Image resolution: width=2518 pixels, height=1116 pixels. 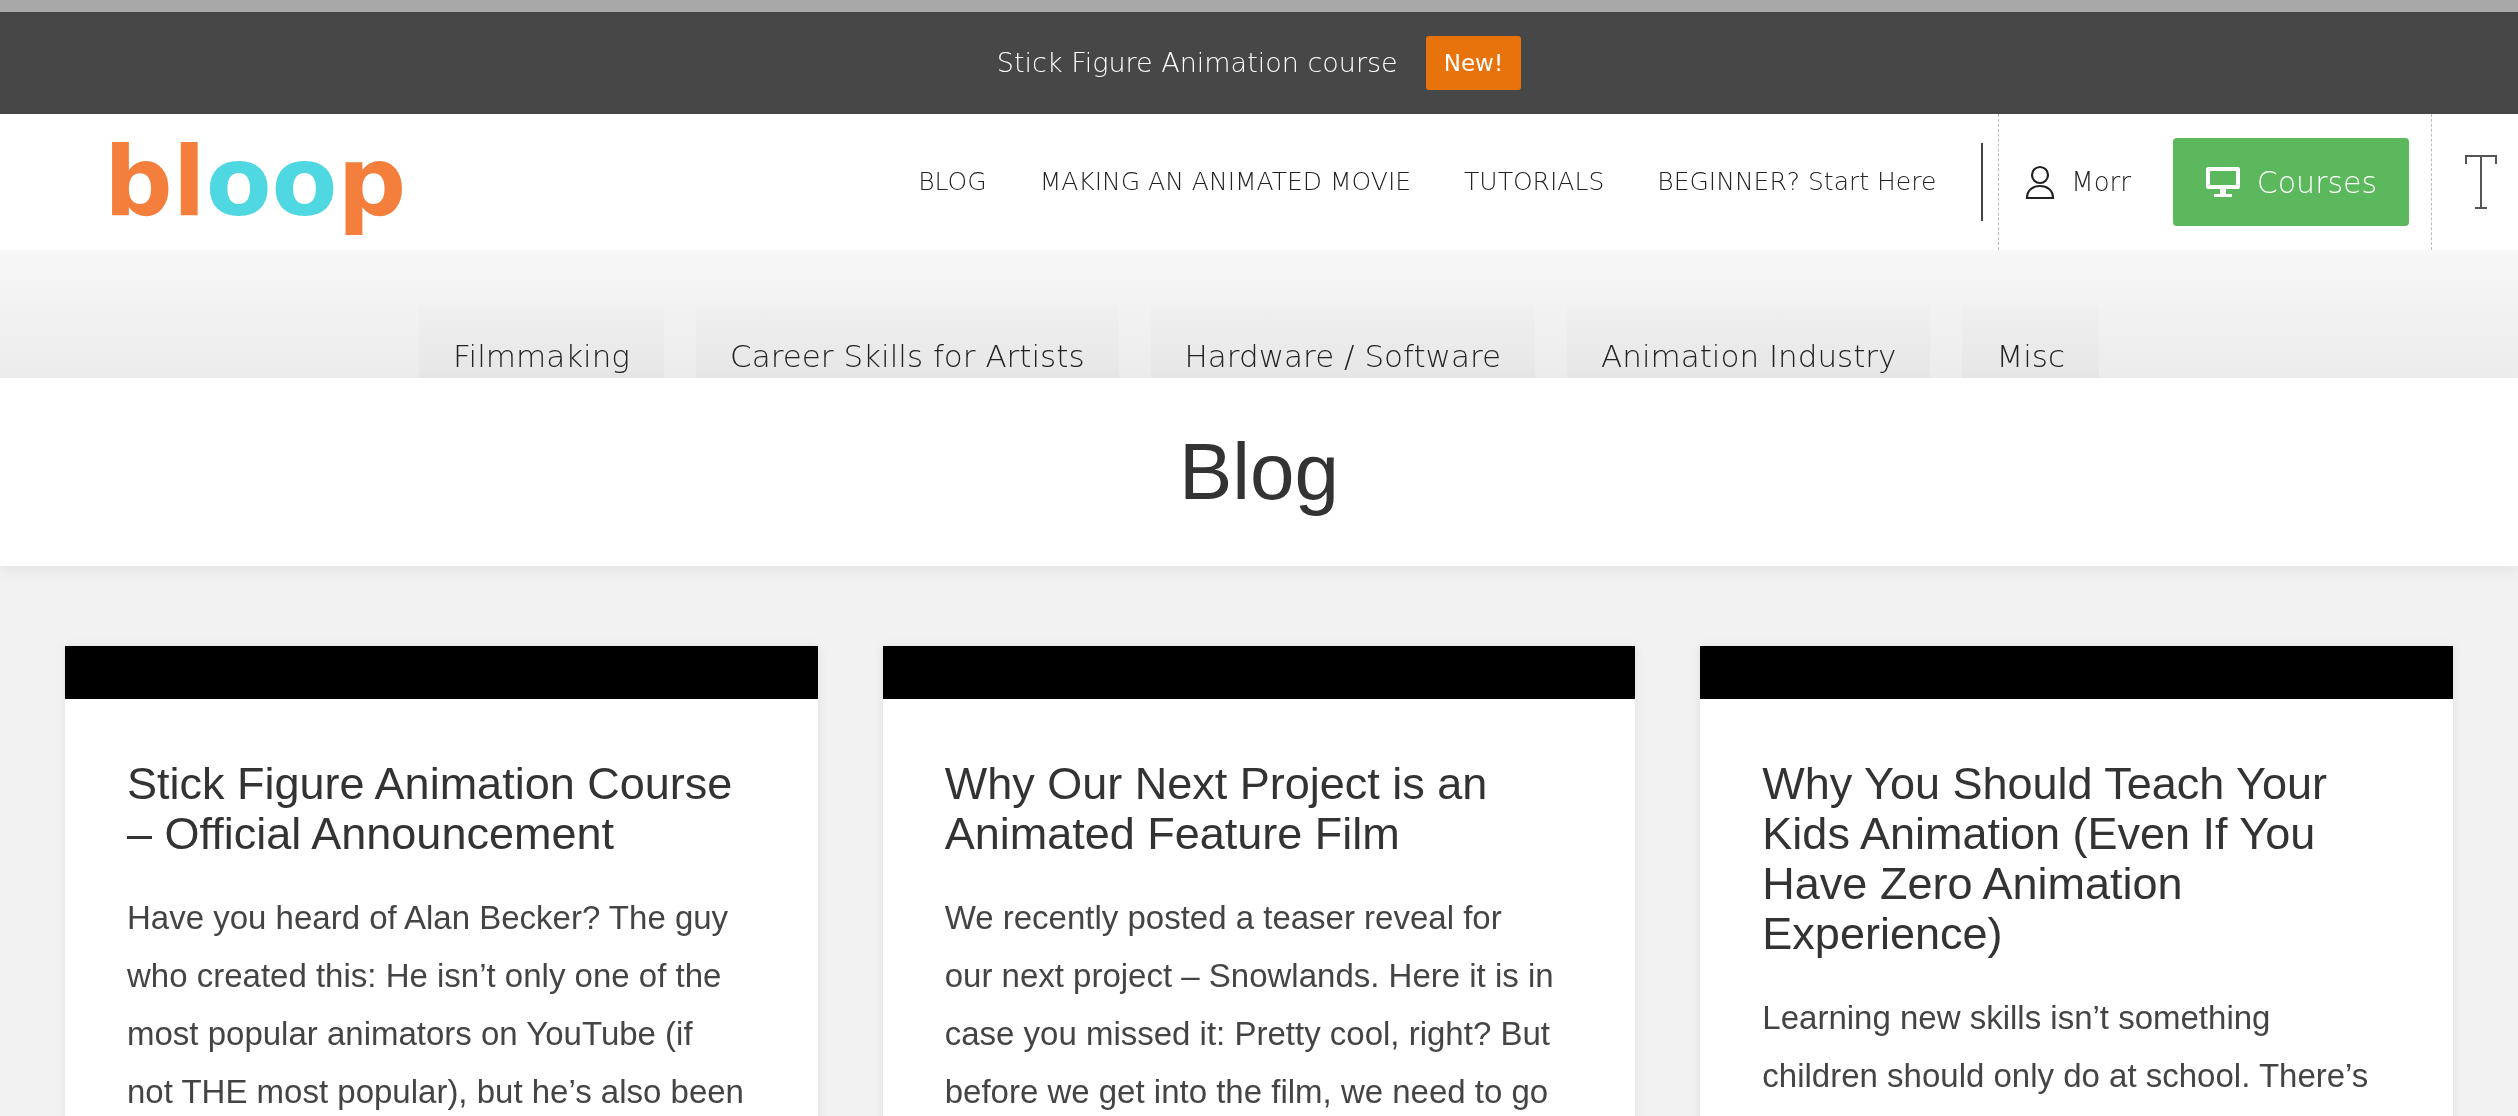 I want to click on announcement-text: Stick Figure Animation course, so click(x=1197, y=62).